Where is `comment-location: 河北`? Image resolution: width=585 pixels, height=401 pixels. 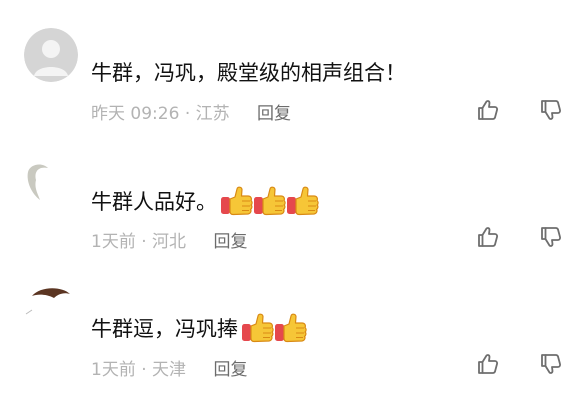
comment-location: 河北 is located at coordinates (169, 242).